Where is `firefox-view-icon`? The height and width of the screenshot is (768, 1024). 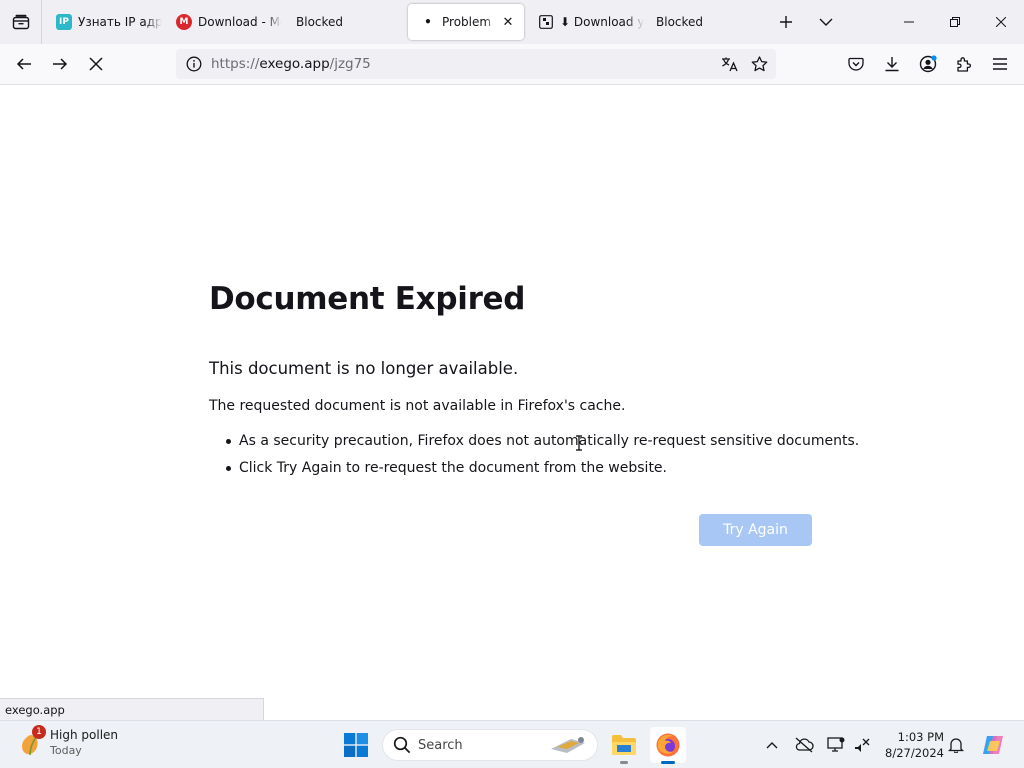
firefox-view-icon is located at coordinates (20, 22).